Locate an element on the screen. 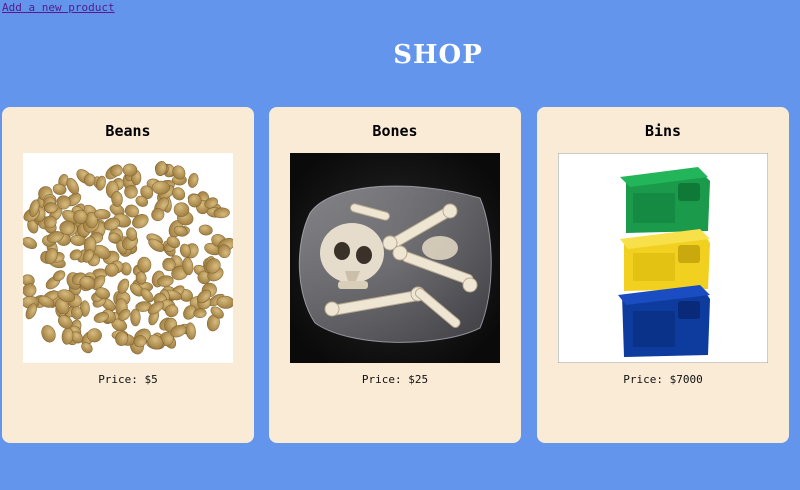  bones-bag-image is located at coordinates (395, 258).